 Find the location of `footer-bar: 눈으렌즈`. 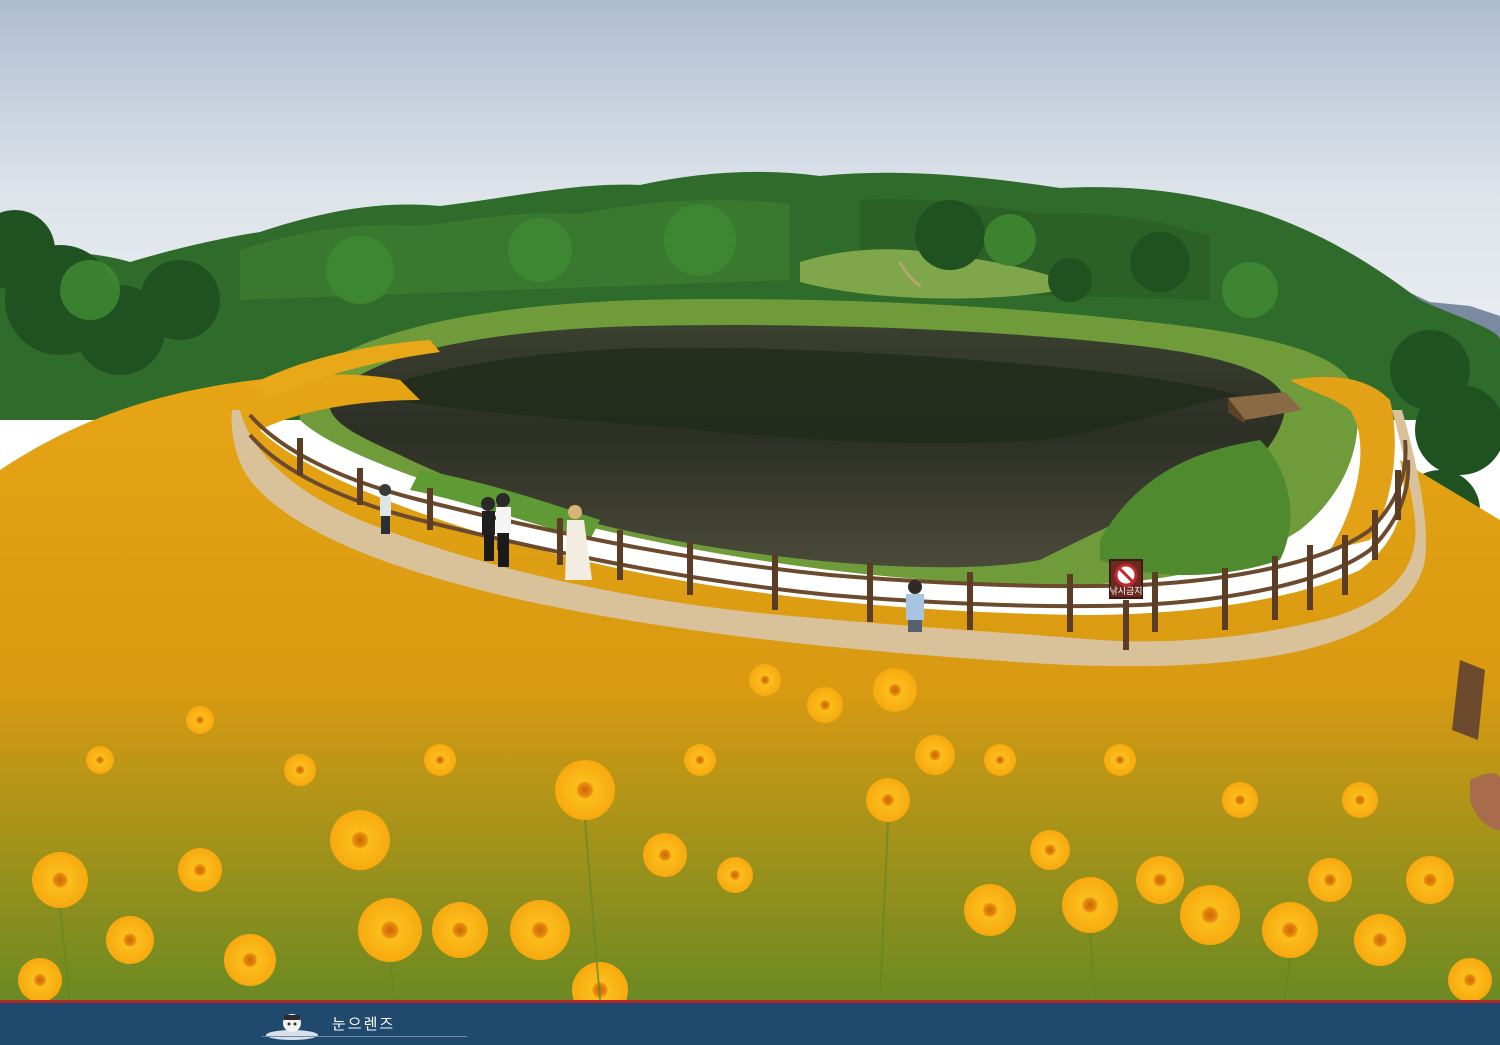

footer-bar: 눈으렌즈 is located at coordinates (750, 1022).